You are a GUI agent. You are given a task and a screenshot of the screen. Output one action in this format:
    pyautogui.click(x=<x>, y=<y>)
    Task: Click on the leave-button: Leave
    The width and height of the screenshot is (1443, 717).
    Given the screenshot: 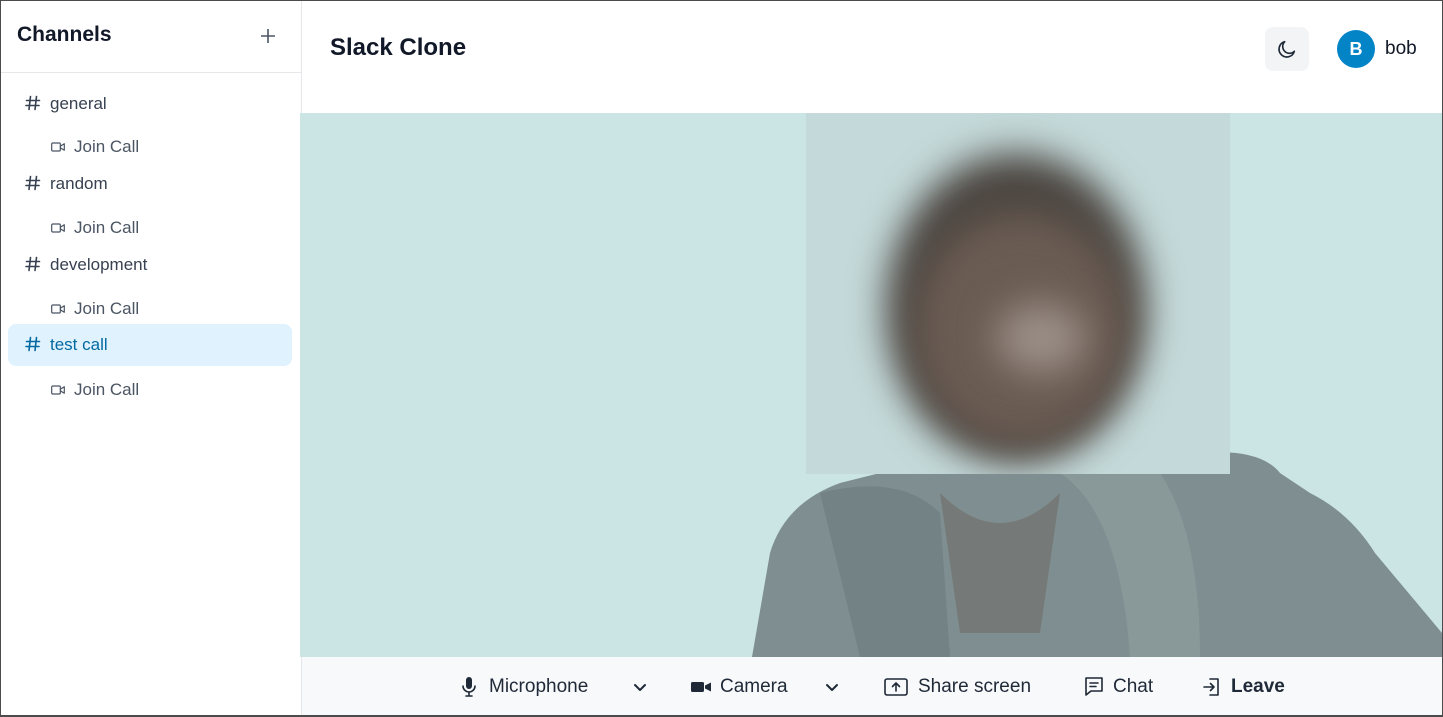 What is the action you would take?
    pyautogui.click(x=1243, y=687)
    